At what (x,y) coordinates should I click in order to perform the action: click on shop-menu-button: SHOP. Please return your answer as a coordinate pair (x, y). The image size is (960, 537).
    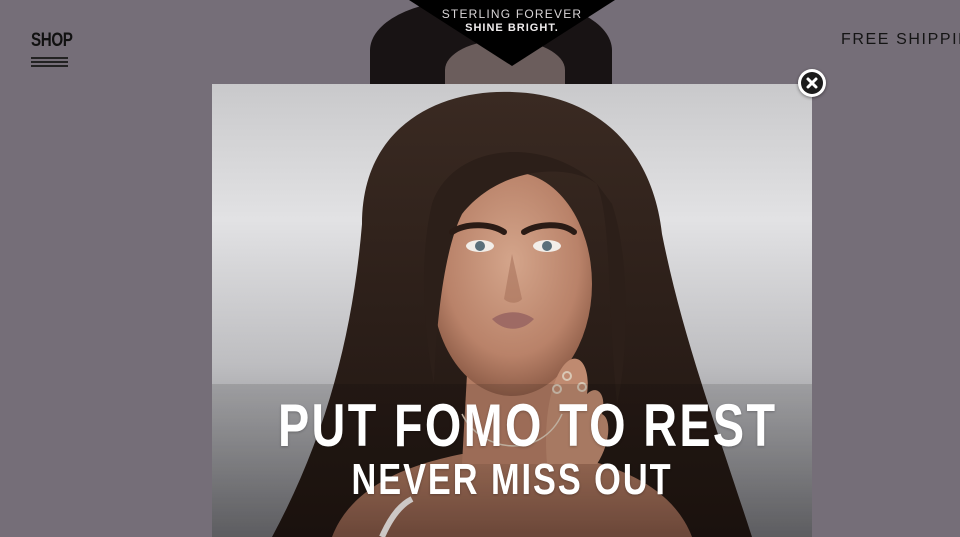
    Looking at the image, I should click on (52, 49).